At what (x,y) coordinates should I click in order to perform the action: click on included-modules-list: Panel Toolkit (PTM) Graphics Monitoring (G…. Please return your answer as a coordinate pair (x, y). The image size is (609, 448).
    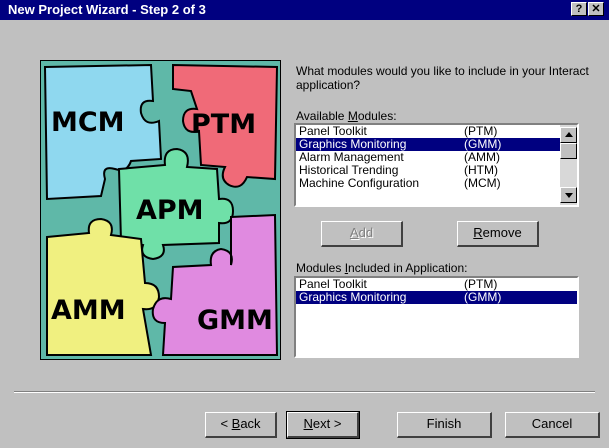
    Looking at the image, I should click on (436, 317).